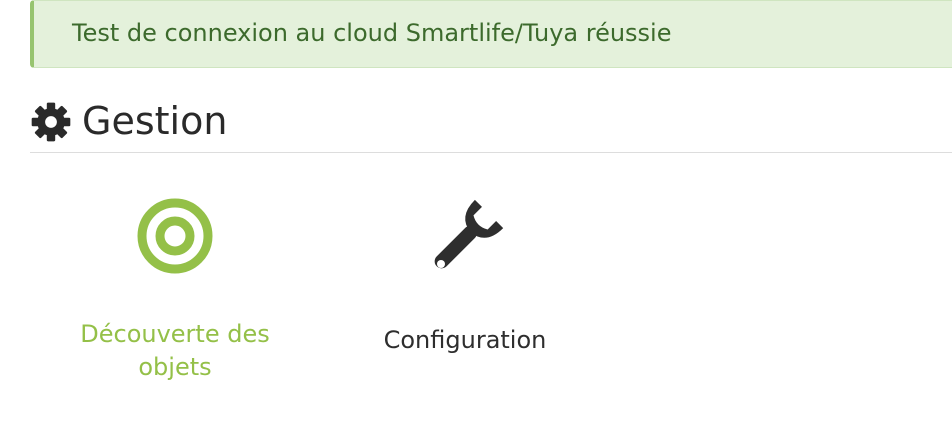 This screenshot has height=428, width=952. I want to click on configuration-label: Configuration, so click(465, 340).